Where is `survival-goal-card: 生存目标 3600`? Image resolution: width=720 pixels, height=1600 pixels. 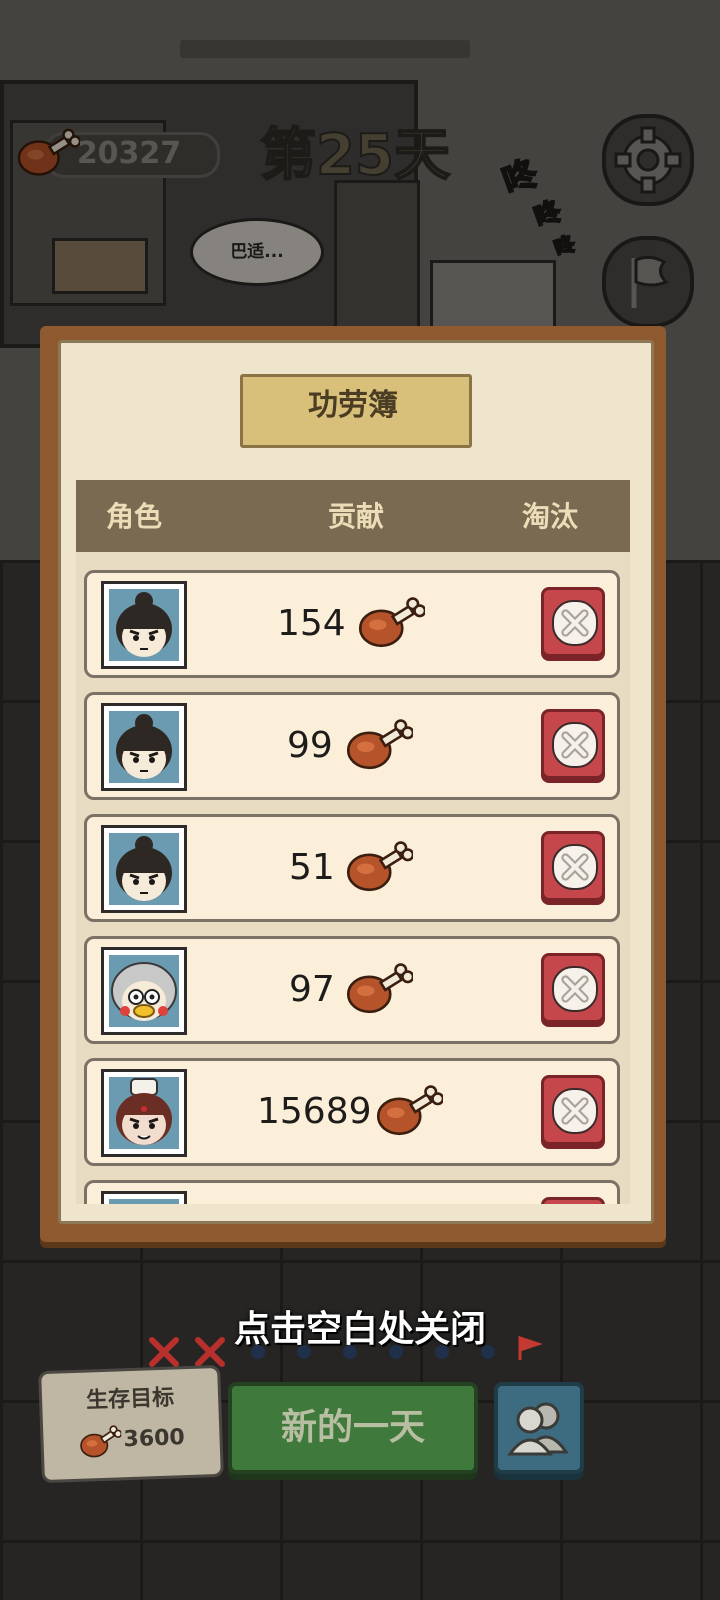 survival-goal-card: 生存目标 3600 is located at coordinates (131, 1424).